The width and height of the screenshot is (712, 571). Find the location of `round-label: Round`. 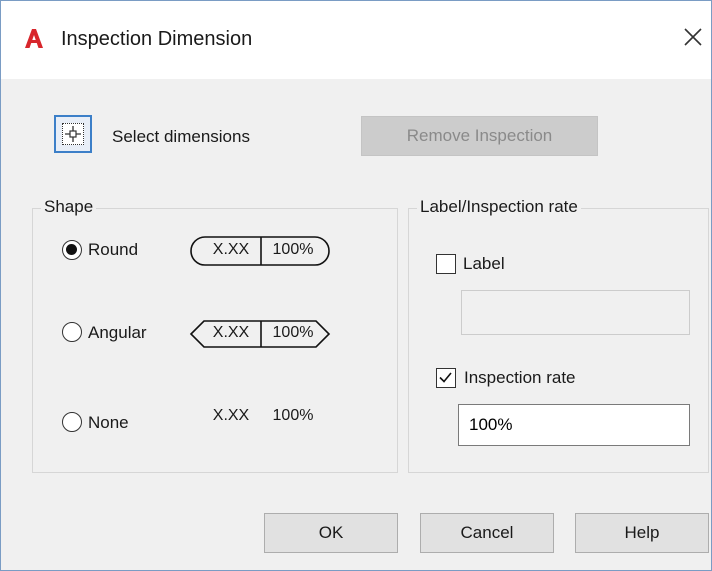

round-label: Round is located at coordinates (113, 249).